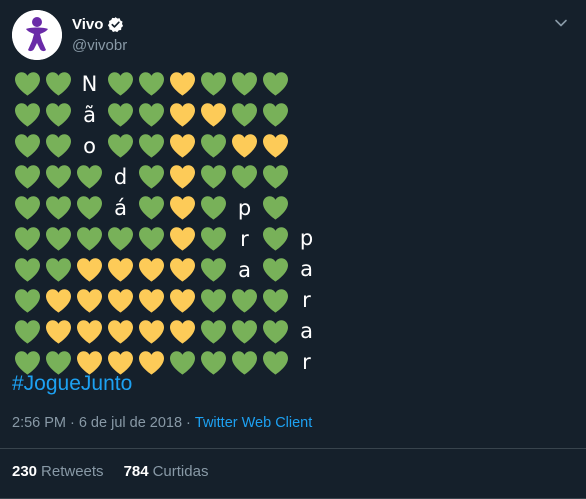 The height and width of the screenshot is (499, 586). What do you see at coordinates (115, 24) in the screenshot?
I see `verified-badge-icon` at bounding box center [115, 24].